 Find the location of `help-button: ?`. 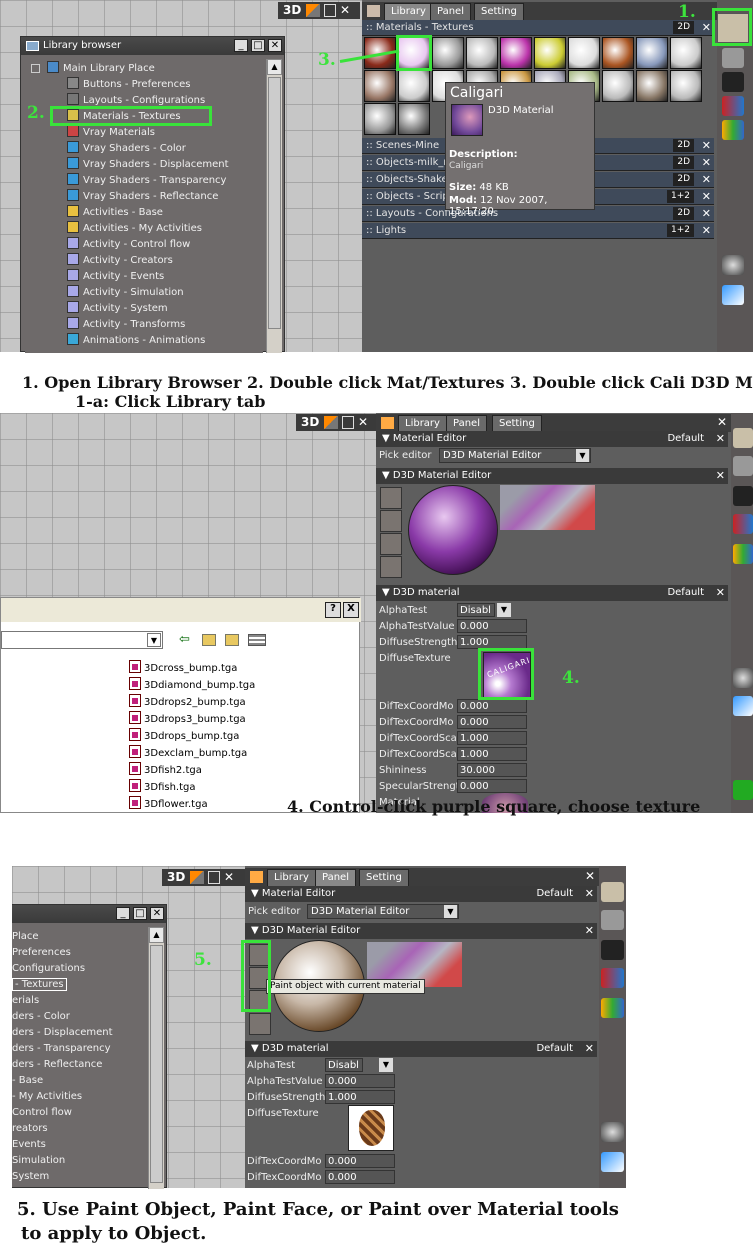

help-button: ? is located at coordinates (333, 610).